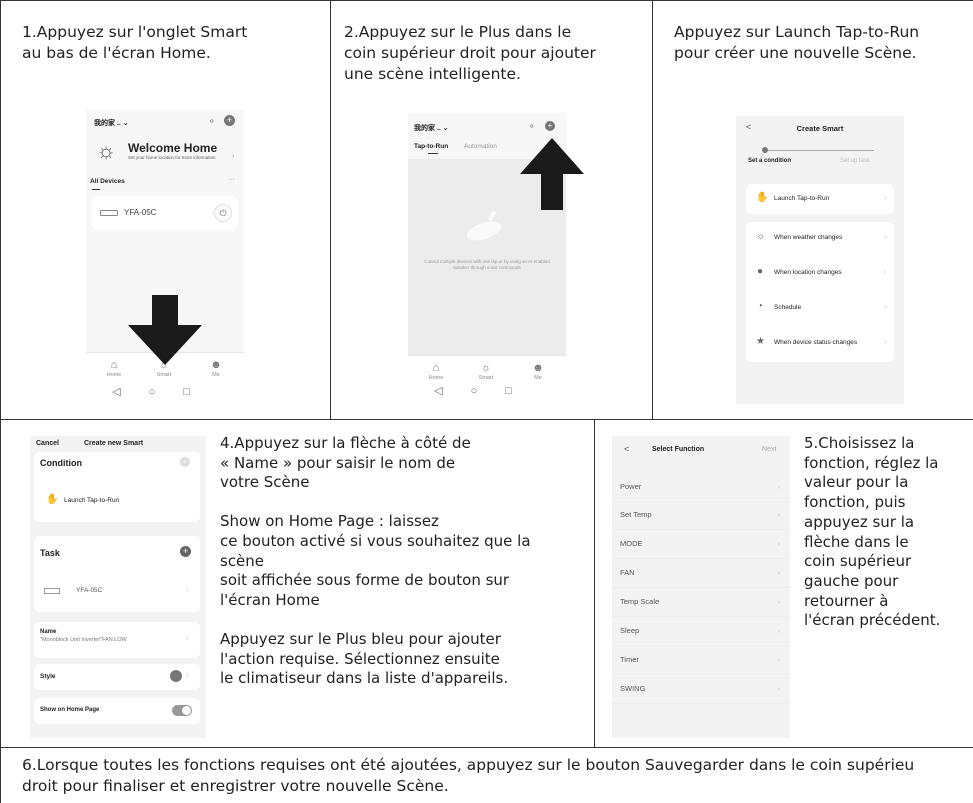  What do you see at coordinates (701, 660) in the screenshot?
I see `function-timer: Timer ›` at bounding box center [701, 660].